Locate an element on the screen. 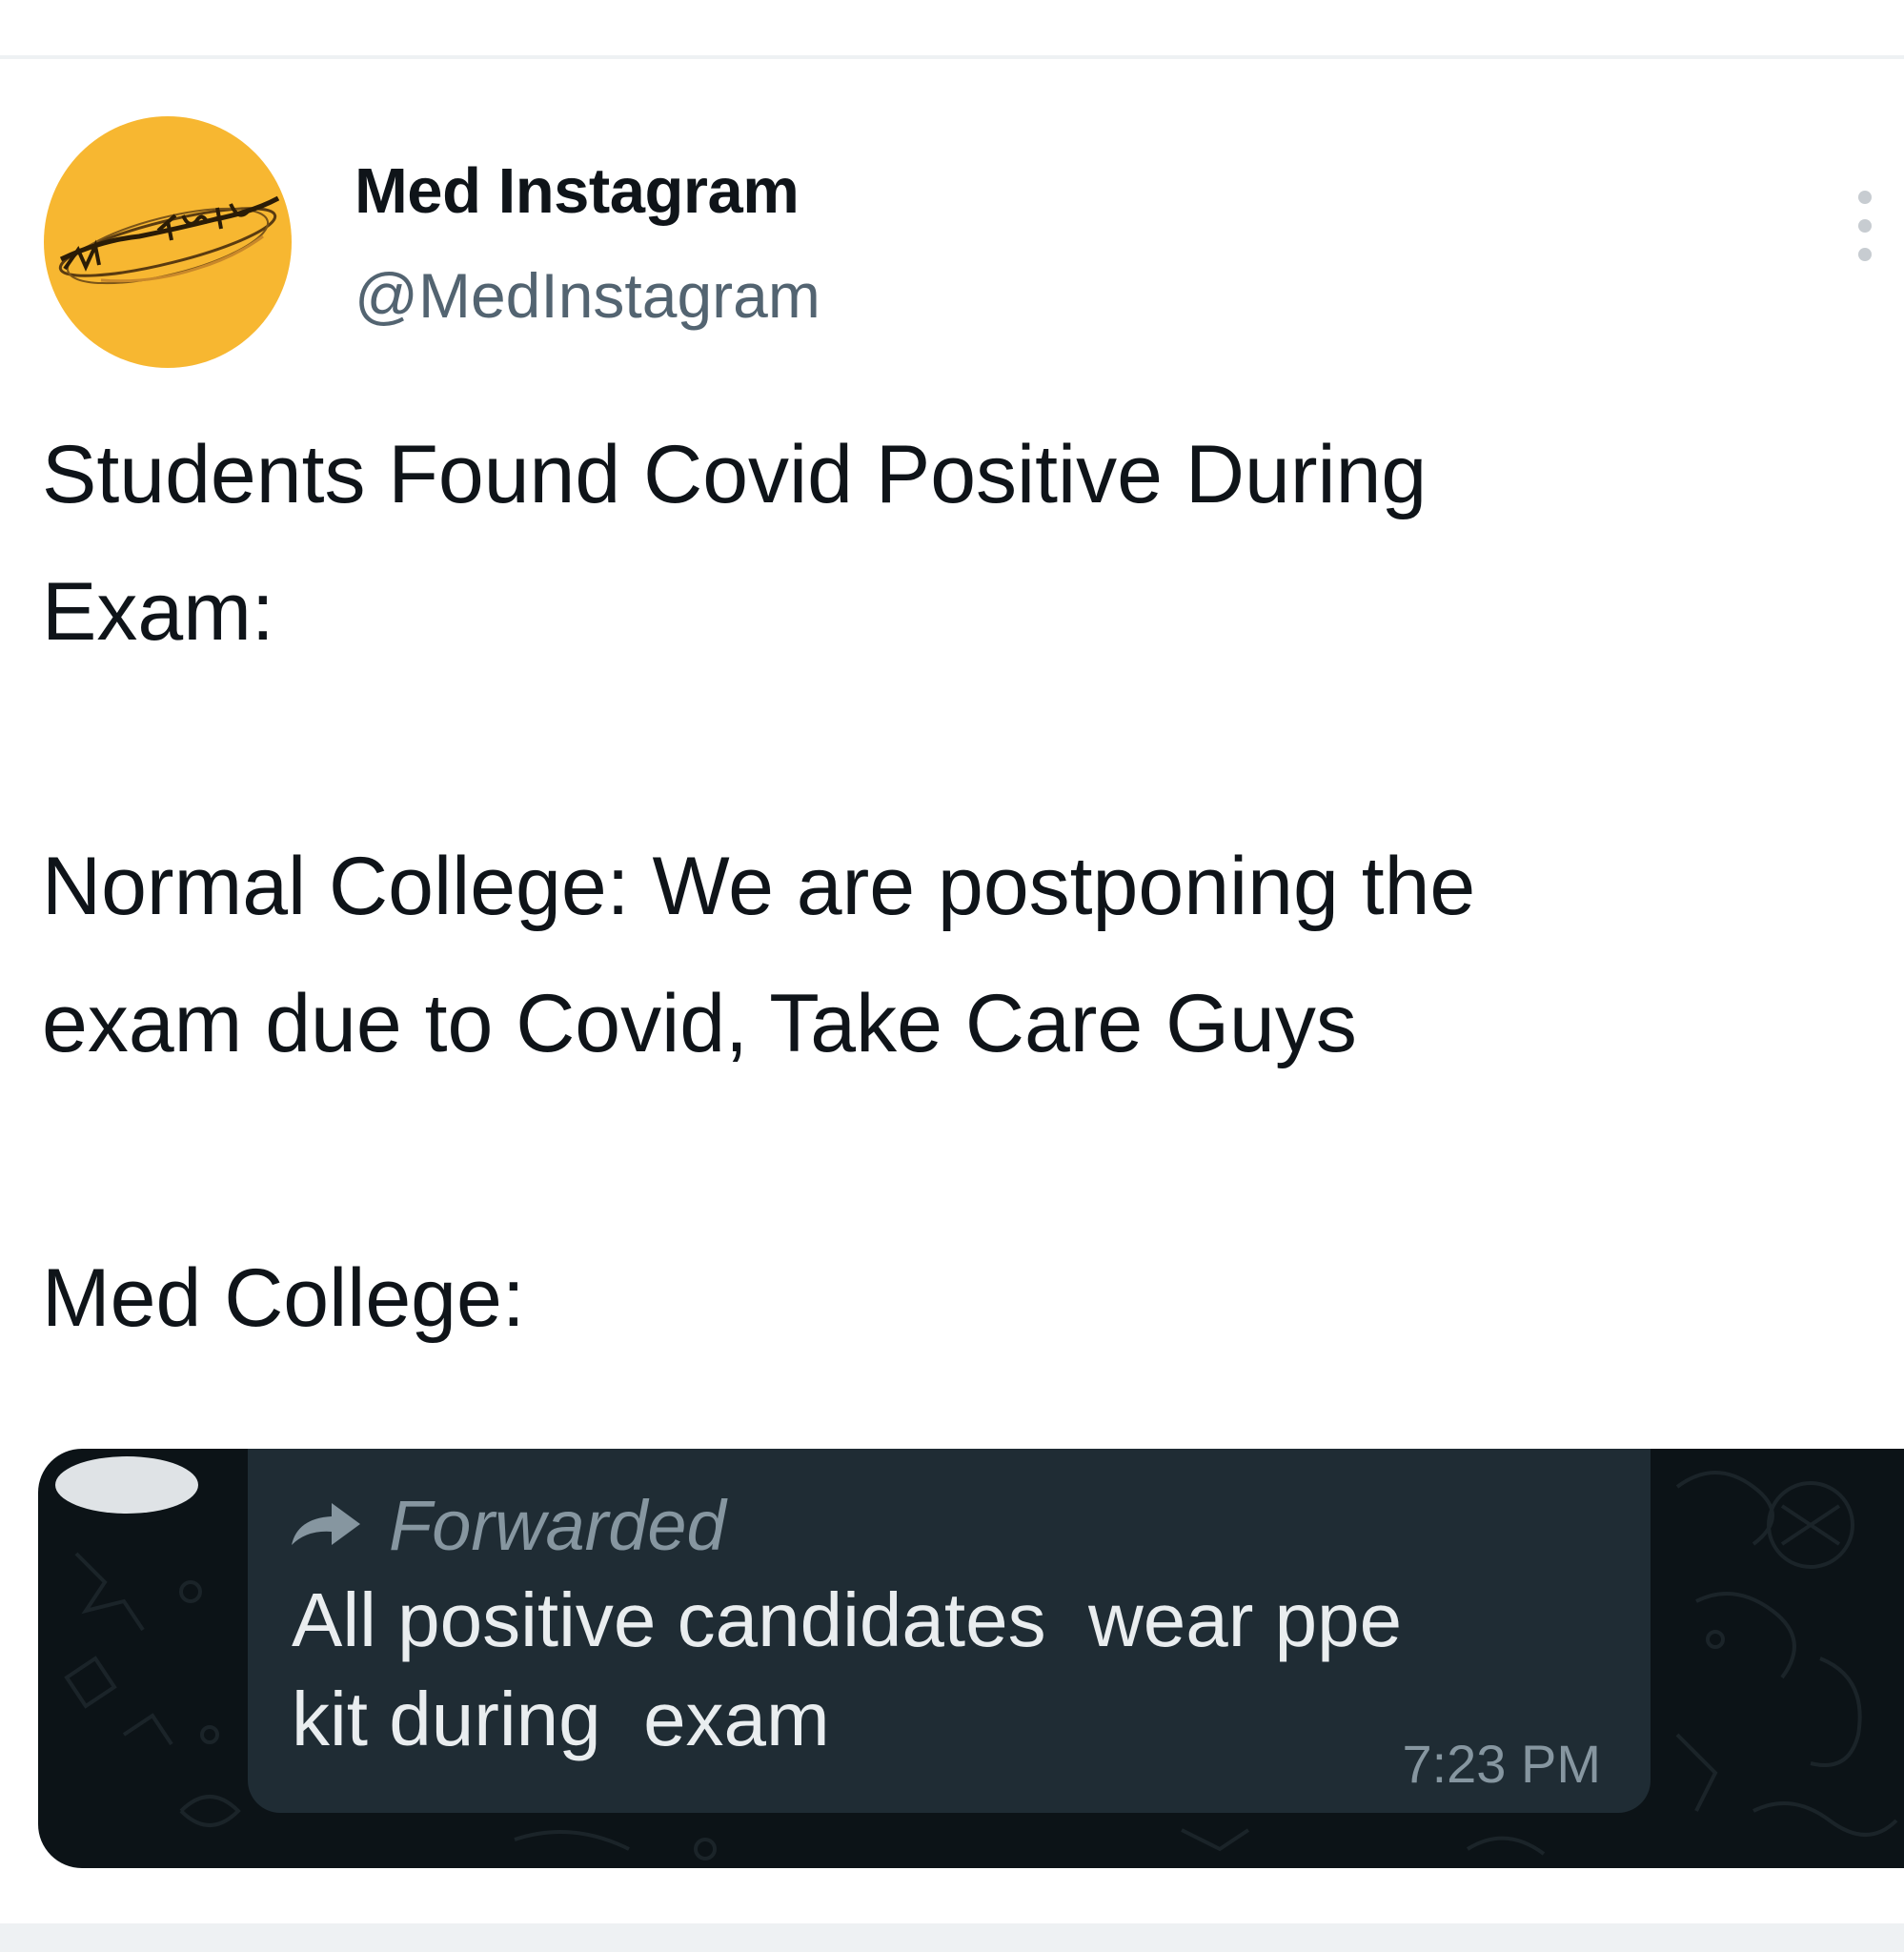 The image size is (1904, 1952). tweet-text-line: exam due to Covid, Take Care Guys is located at coordinates (699, 1024).